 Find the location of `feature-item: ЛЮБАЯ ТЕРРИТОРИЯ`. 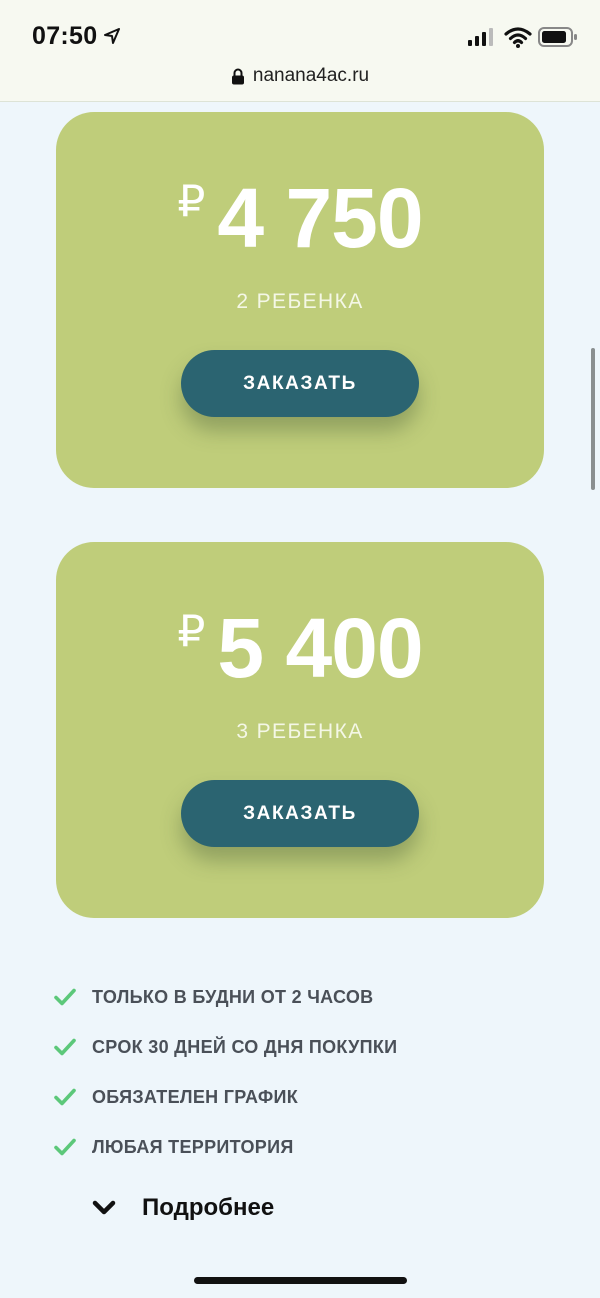

feature-item: ЛЮБАЯ ТЕРРИТОРИЯ is located at coordinates (225, 1147).